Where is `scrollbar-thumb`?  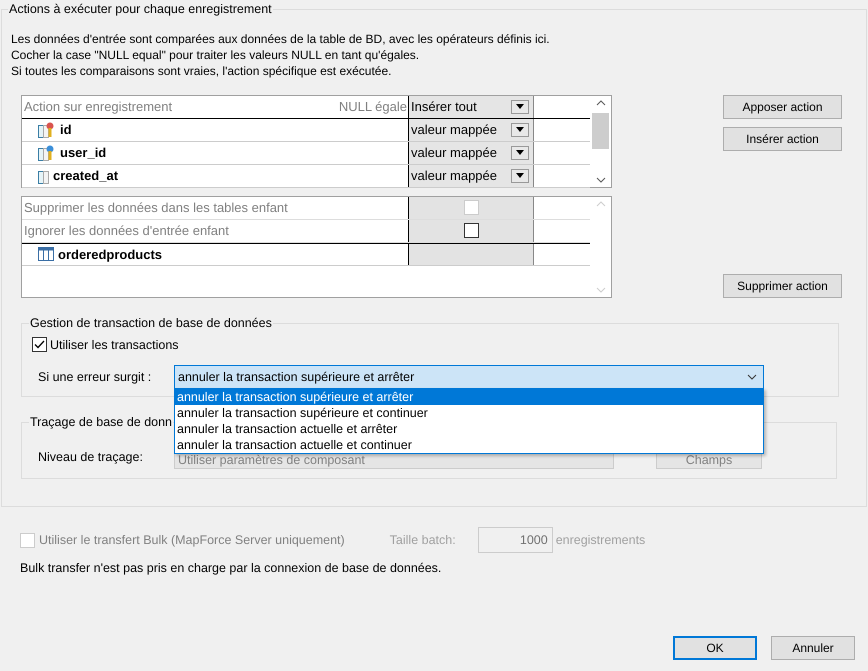
scrollbar-thumb is located at coordinates (600, 131).